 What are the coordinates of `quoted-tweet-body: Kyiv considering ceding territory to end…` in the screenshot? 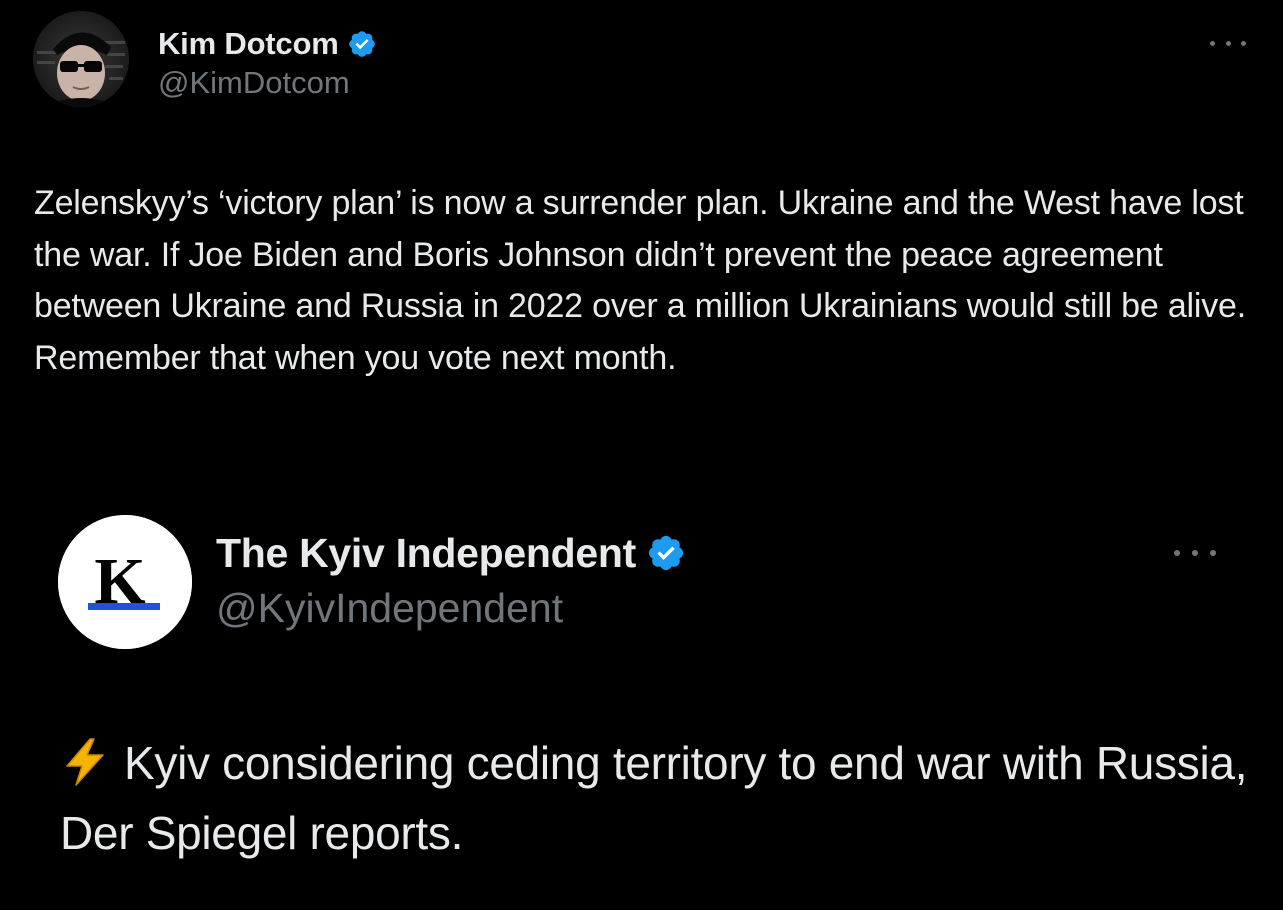 It's located at (654, 798).